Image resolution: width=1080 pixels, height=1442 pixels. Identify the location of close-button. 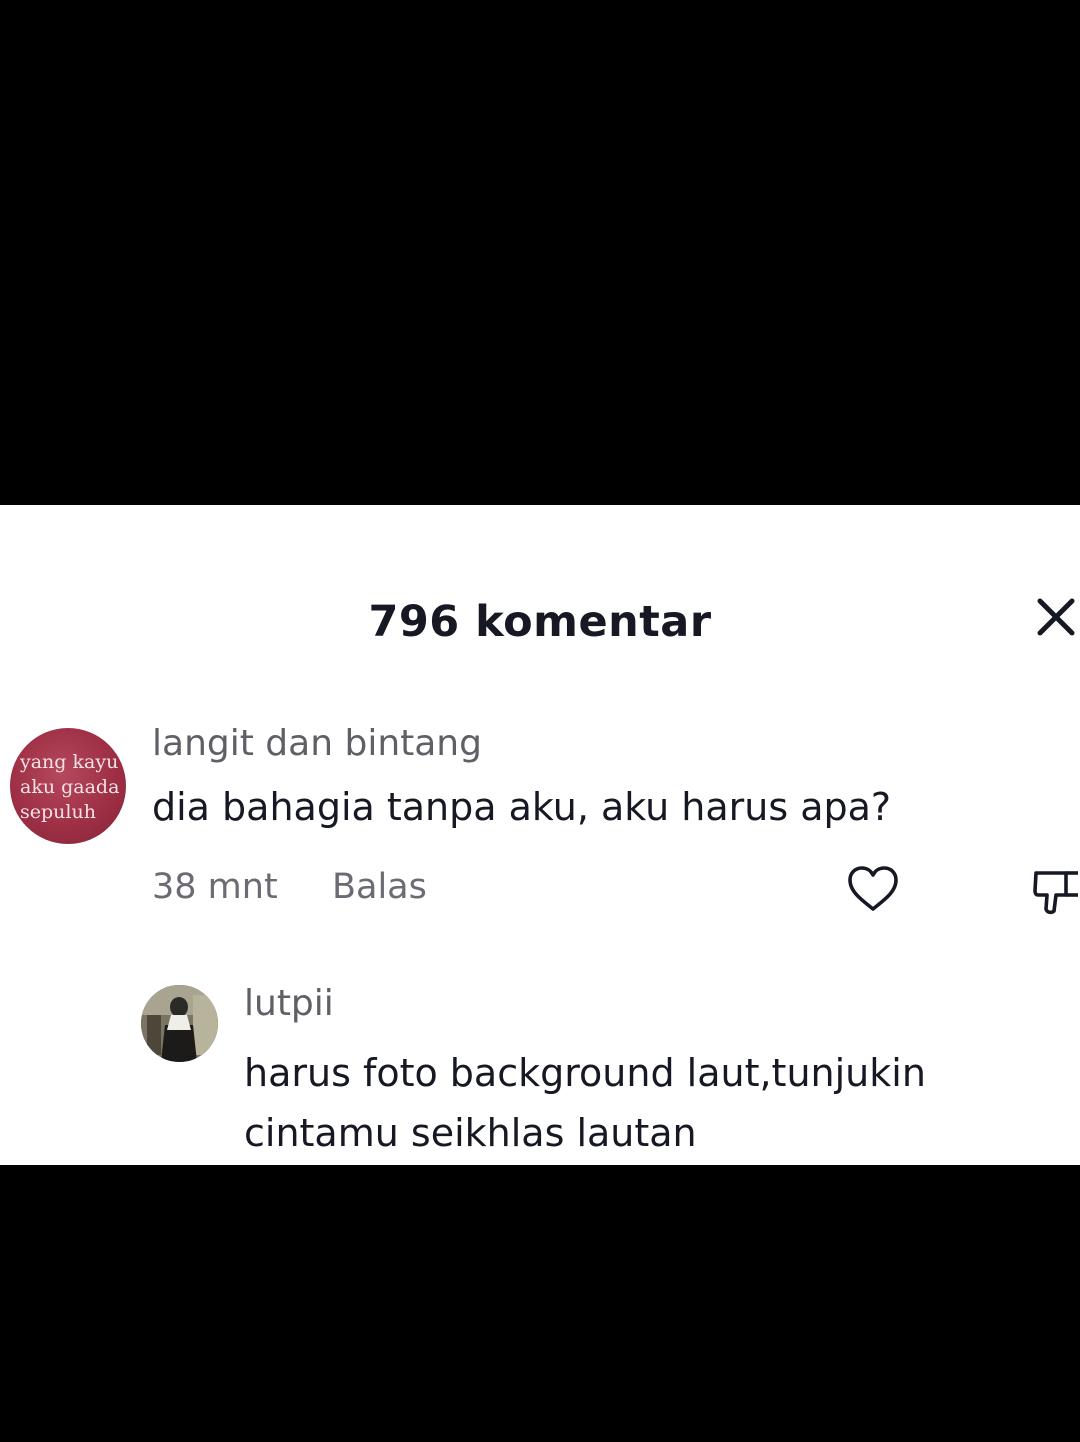
(1055, 618).